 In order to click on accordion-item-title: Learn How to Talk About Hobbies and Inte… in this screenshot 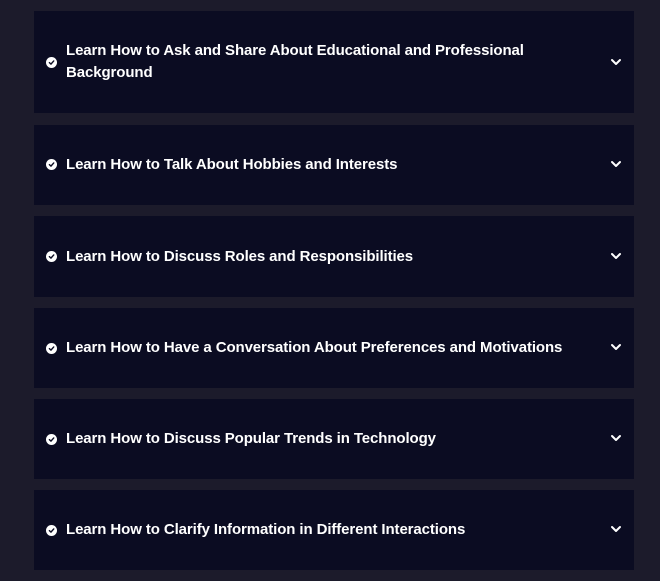, I will do `click(232, 164)`.